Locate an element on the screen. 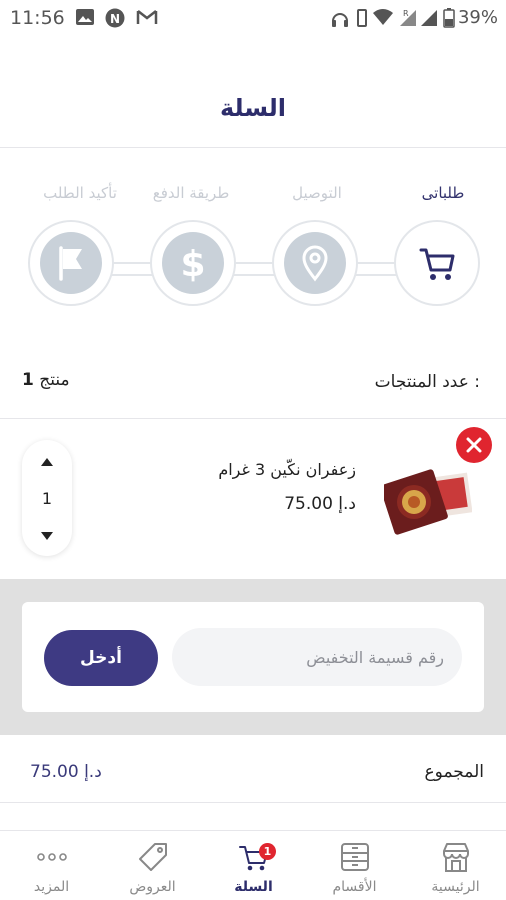 The image size is (506, 900). product-name: زعفران نكّين 3 غرام is located at coordinates (287, 469).